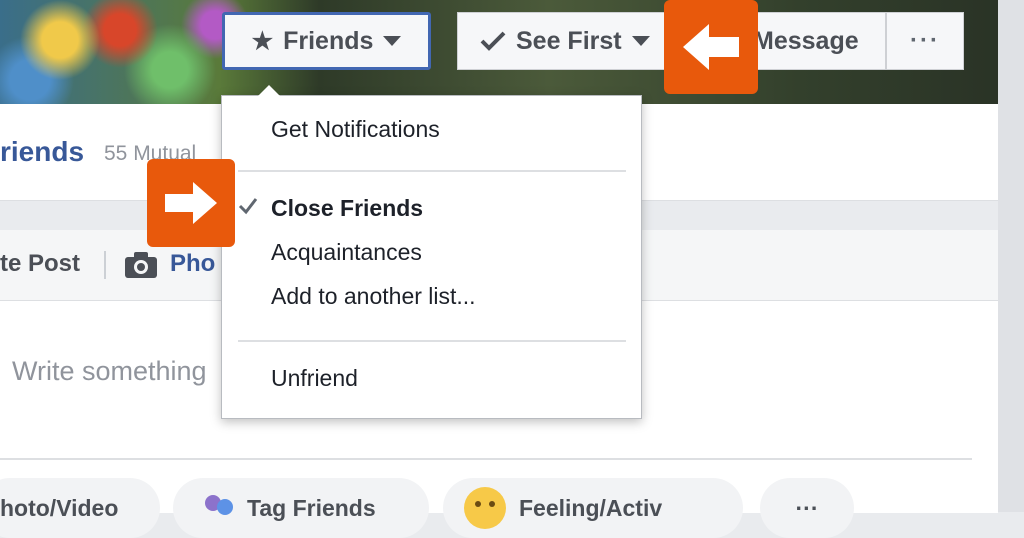 The image size is (1024, 538). Describe the element at coordinates (311, 507) in the screenshot. I see `tag-friends-label: Tag Friends` at that location.